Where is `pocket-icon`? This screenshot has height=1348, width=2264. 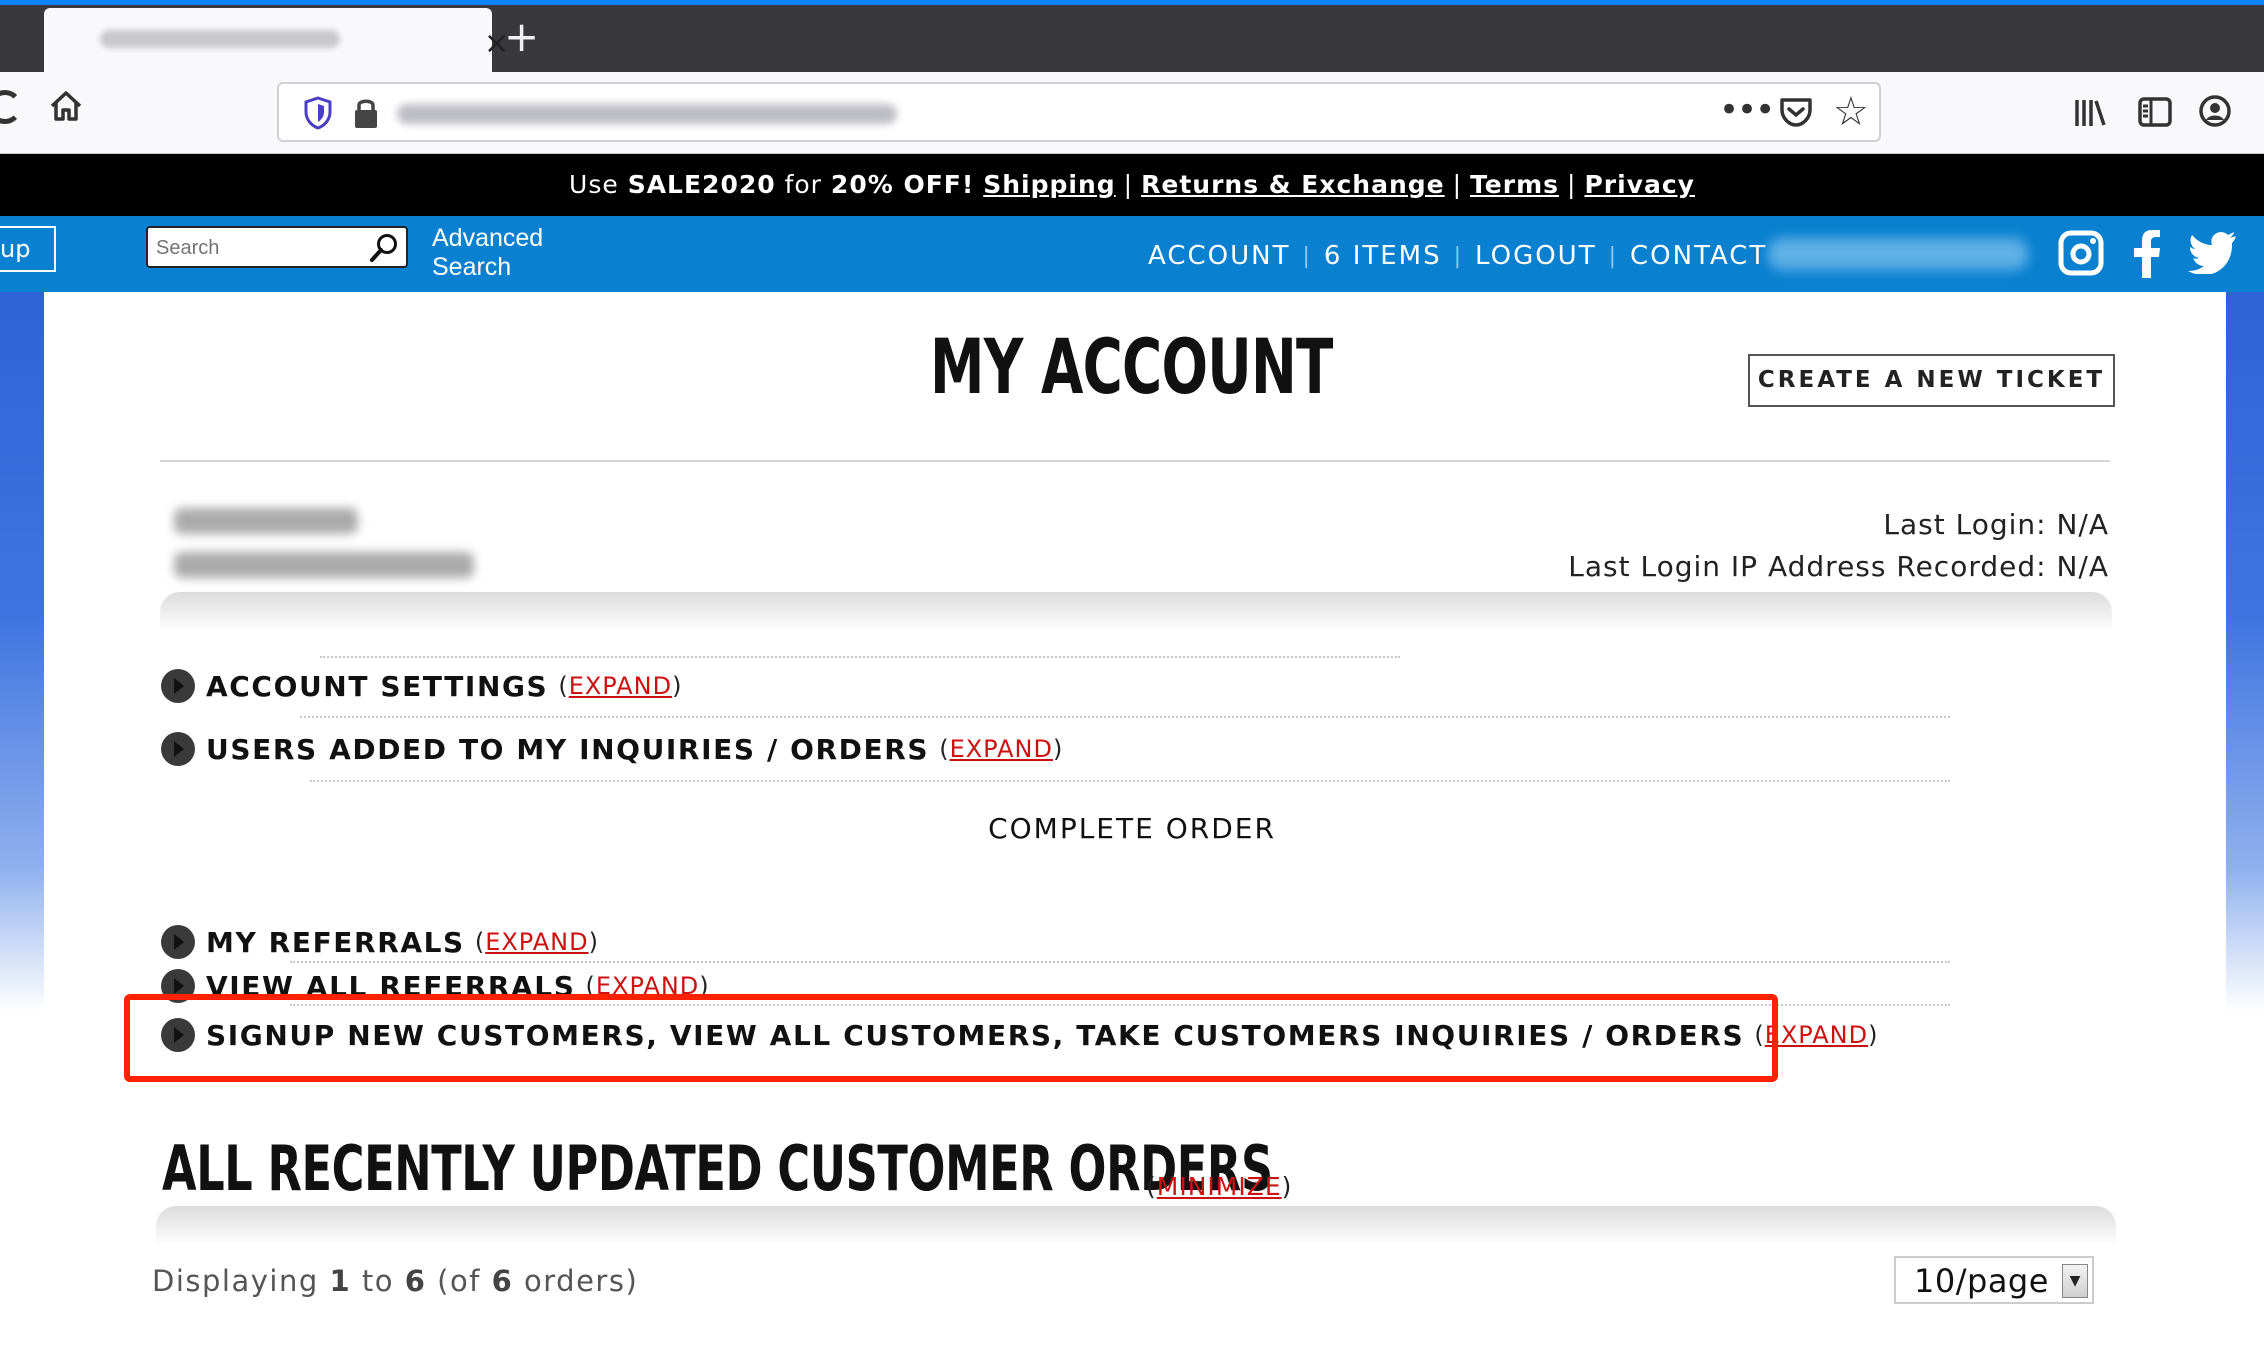 pocket-icon is located at coordinates (1796, 112).